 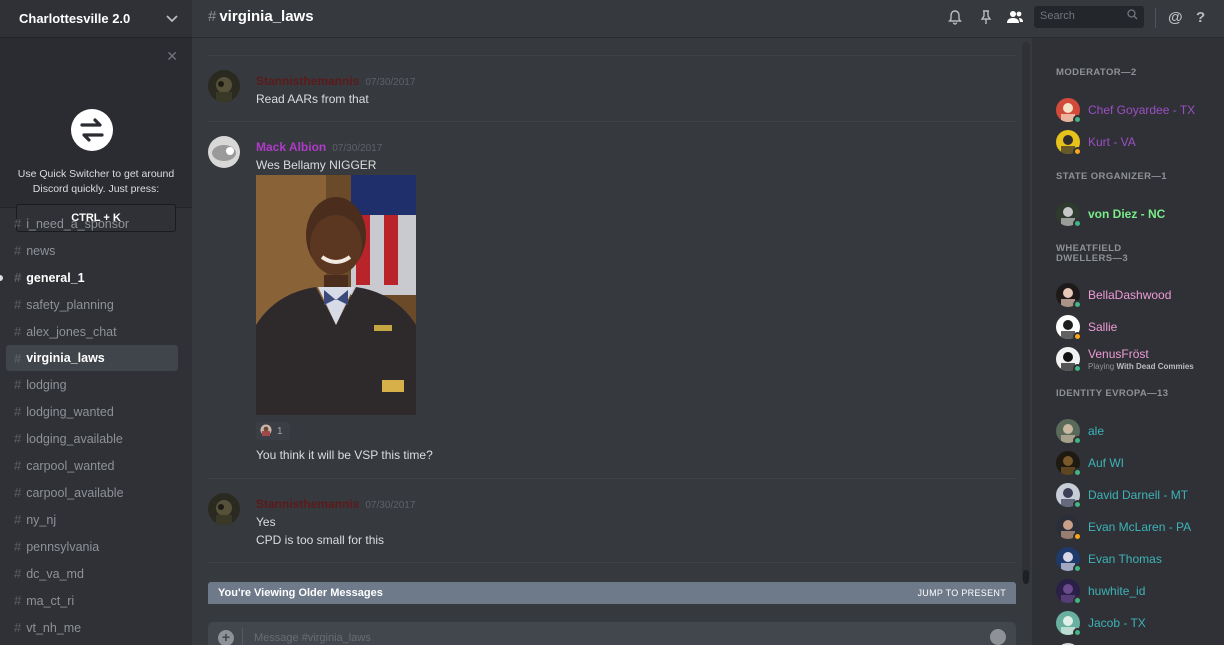 What do you see at coordinates (1, 277) in the screenshot?
I see `unread-indicator` at bounding box center [1, 277].